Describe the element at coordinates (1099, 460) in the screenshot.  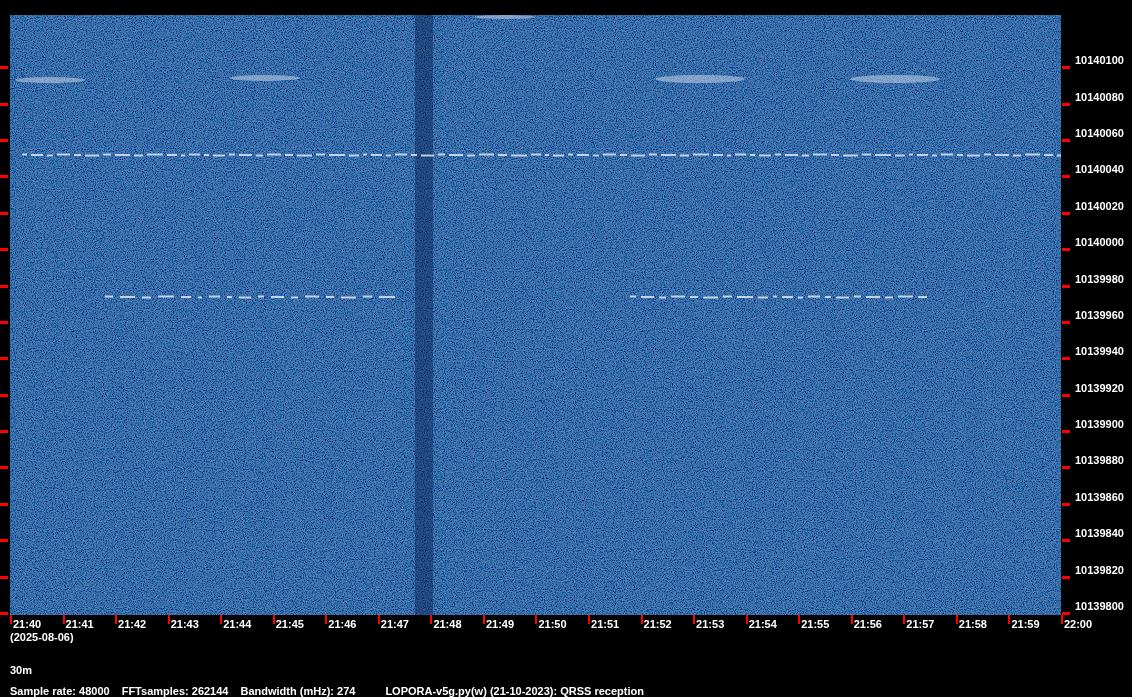
I see `frequency-label: 10139880` at that location.